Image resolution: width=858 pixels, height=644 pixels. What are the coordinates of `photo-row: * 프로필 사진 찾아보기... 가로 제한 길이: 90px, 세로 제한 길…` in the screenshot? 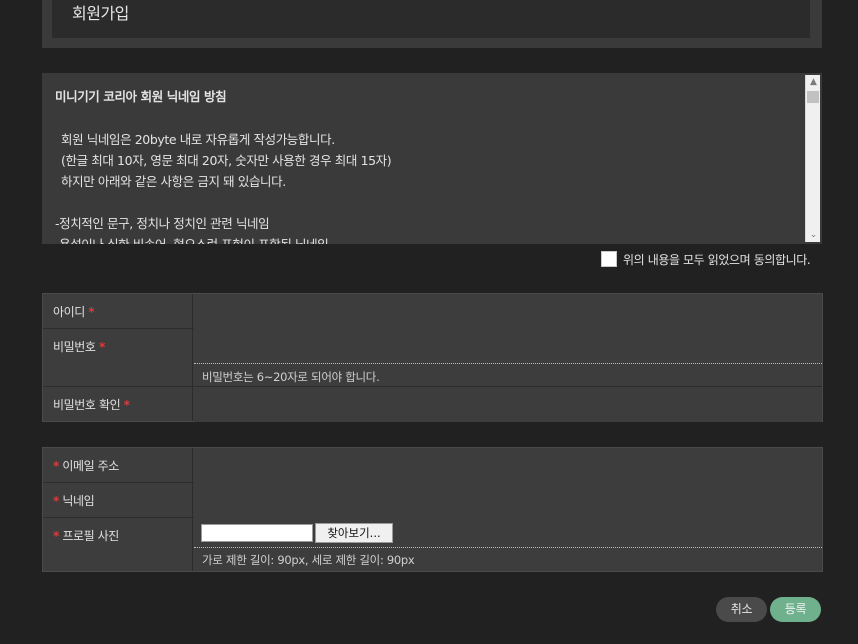 It's located at (432, 544).